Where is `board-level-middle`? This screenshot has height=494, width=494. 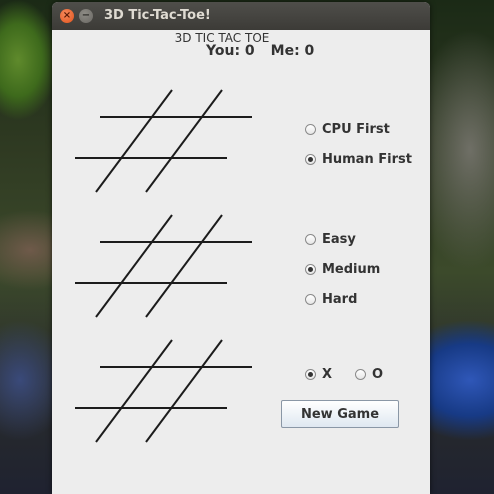 board-level-middle is located at coordinates (162, 268).